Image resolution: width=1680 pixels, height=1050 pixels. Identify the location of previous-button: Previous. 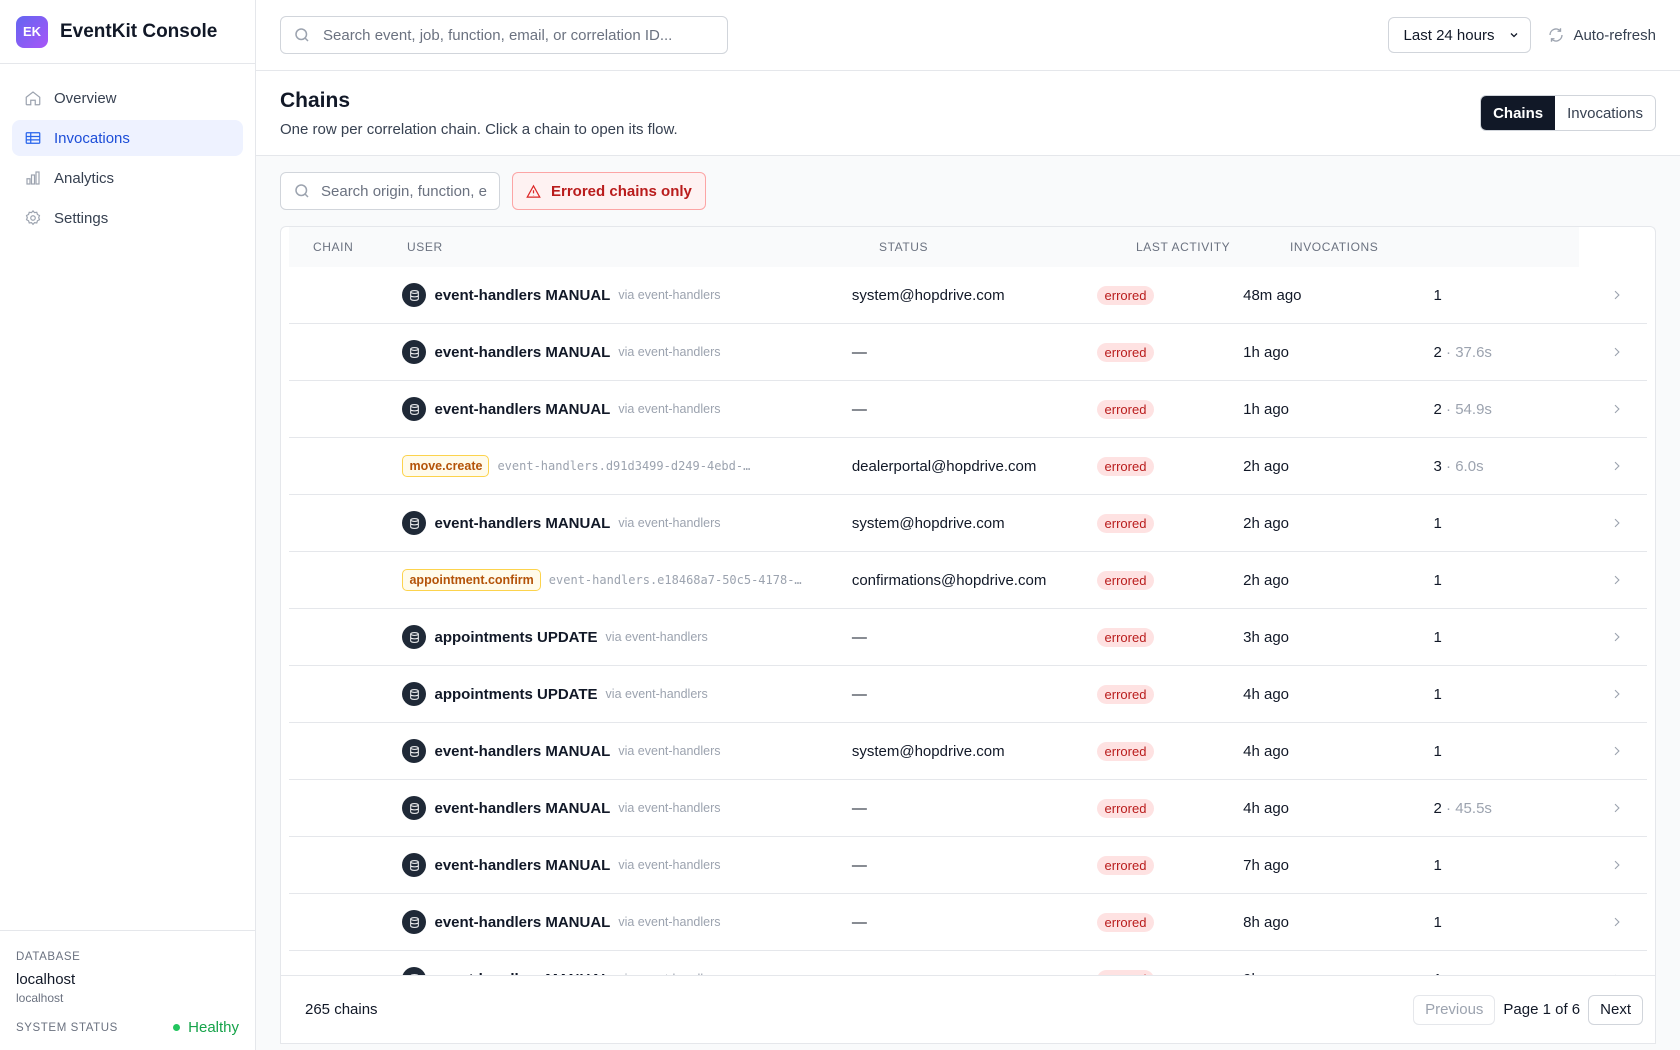
(1454, 1009).